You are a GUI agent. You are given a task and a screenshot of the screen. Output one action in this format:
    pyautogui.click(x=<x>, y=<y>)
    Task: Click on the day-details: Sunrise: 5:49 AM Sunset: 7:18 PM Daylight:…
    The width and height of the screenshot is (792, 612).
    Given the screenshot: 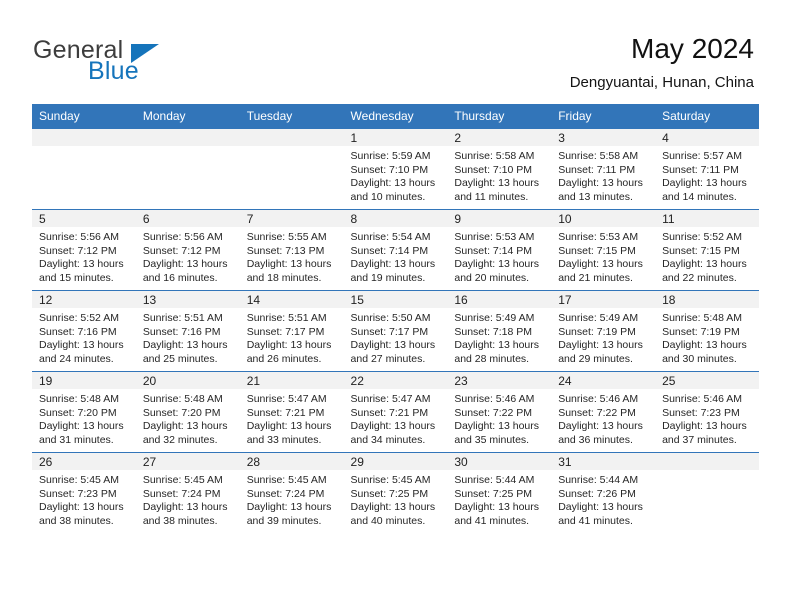 What is the action you would take?
    pyautogui.click(x=499, y=337)
    